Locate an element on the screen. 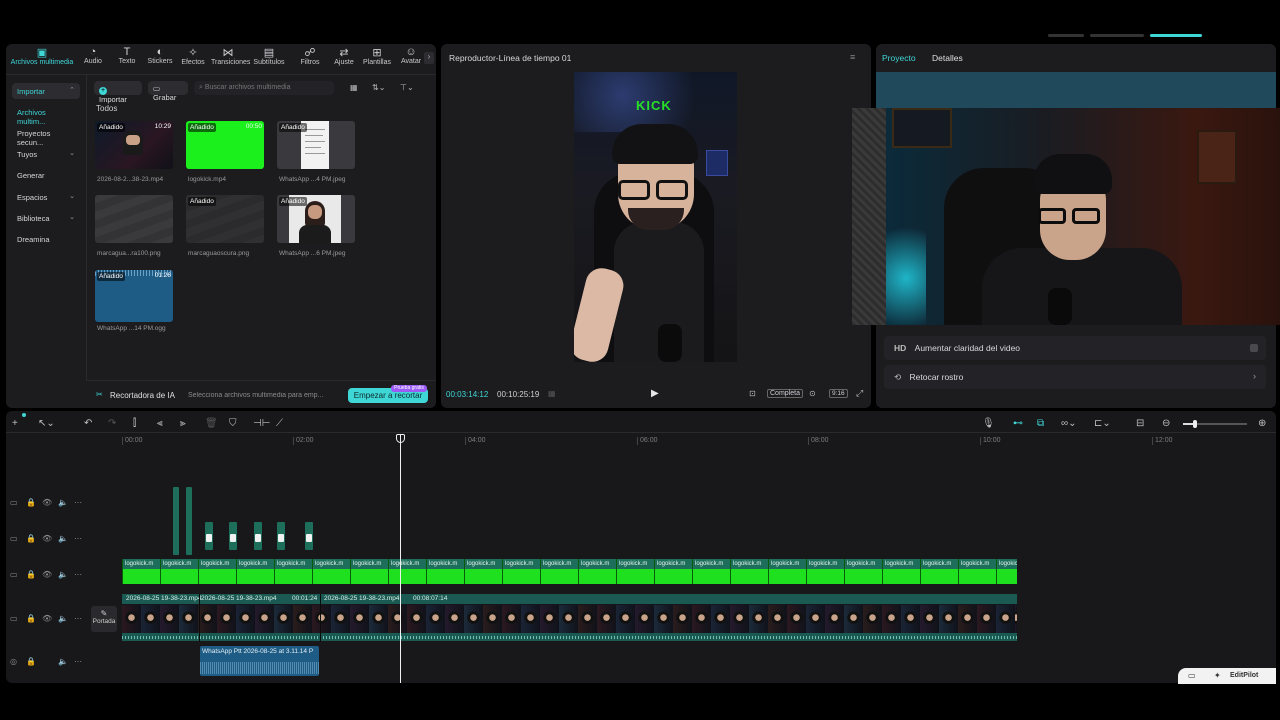  media-thumb-audio: Añadido 01:26 is located at coordinates (134, 296).